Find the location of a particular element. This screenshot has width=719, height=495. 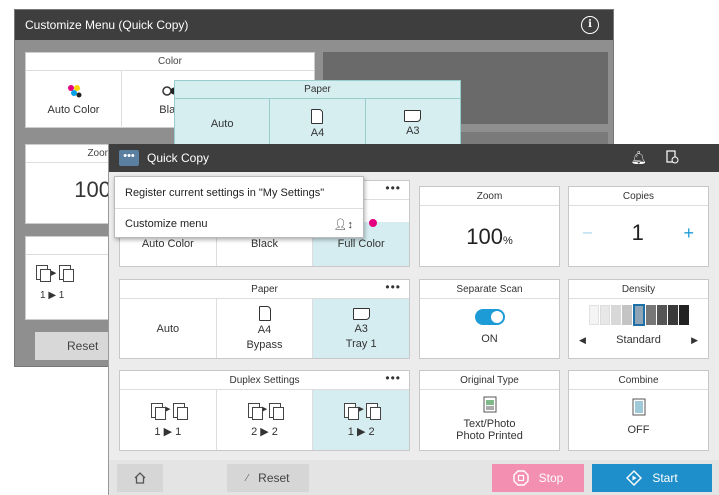

back-zoom-value: 100 is located at coordinates (92, 189).